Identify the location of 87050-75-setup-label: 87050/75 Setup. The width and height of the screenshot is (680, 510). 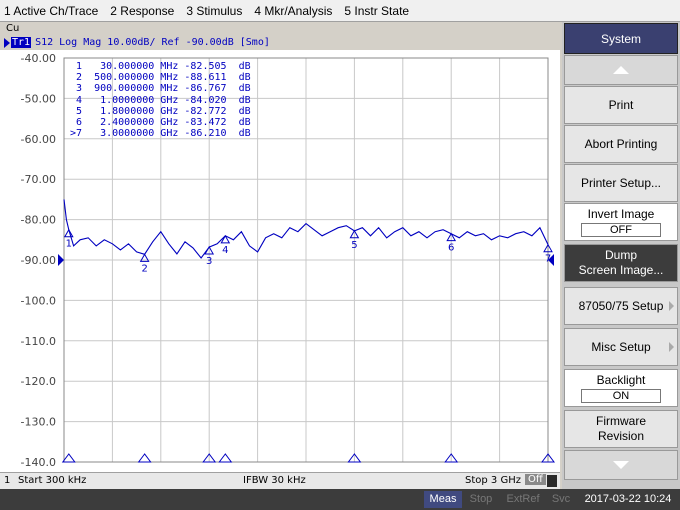
(621, 305).